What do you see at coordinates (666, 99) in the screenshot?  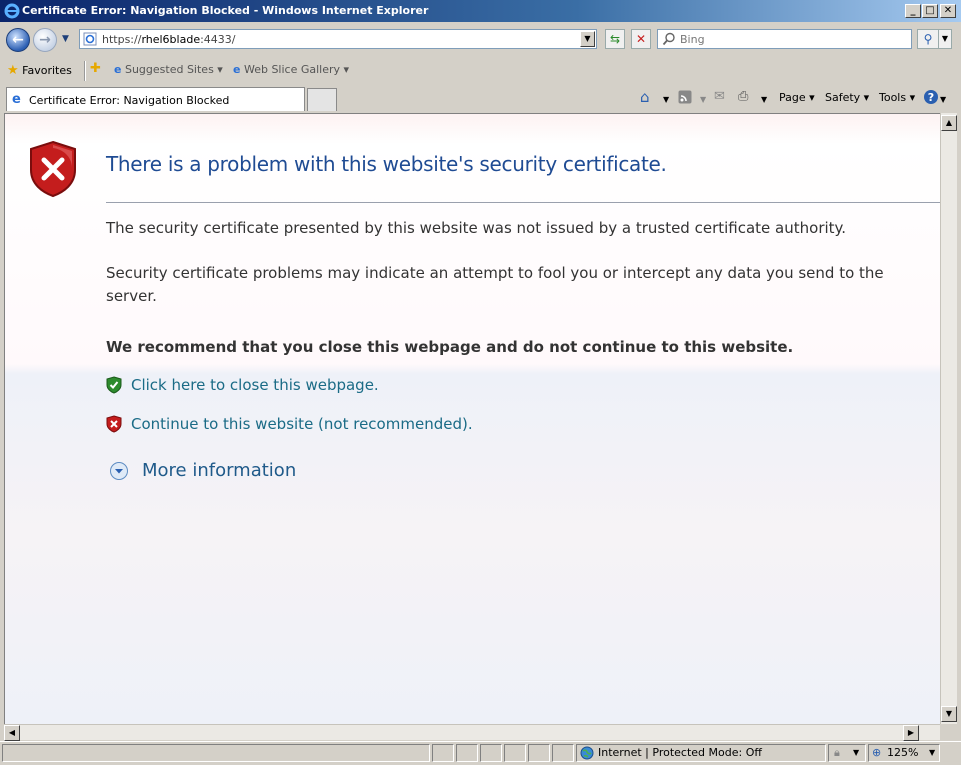 I see `home-dropdown: ▼` at bounding box center [666, 99].